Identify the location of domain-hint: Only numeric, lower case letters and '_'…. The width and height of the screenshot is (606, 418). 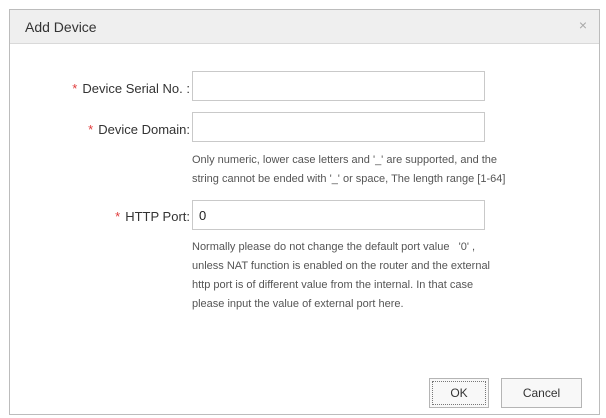
(377, 170).